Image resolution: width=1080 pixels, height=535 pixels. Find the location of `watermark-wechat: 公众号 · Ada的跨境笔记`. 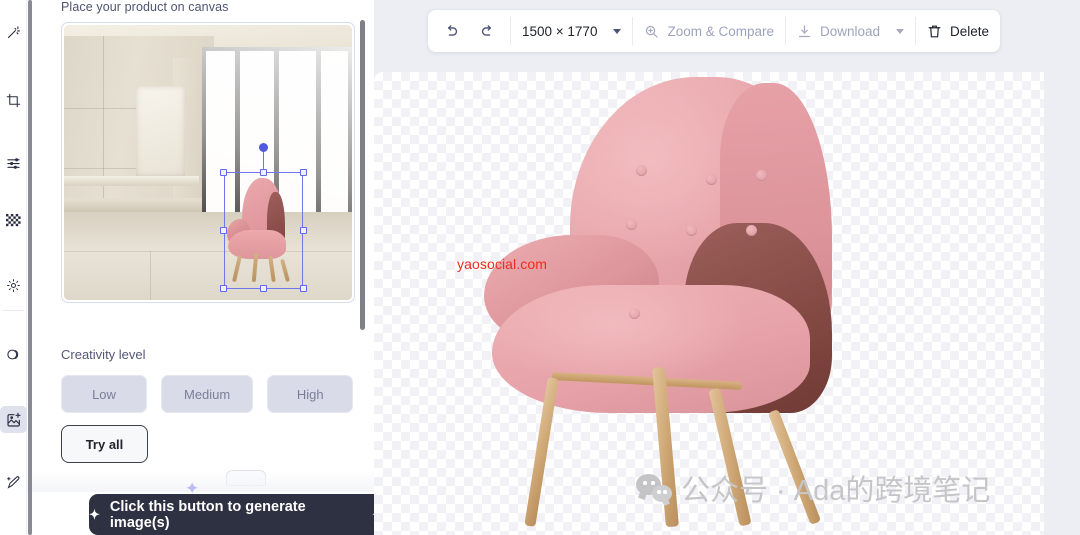

watermark-wechat: 公众号 · Ada的跨境笔记 is located at coordinates (813, 488).